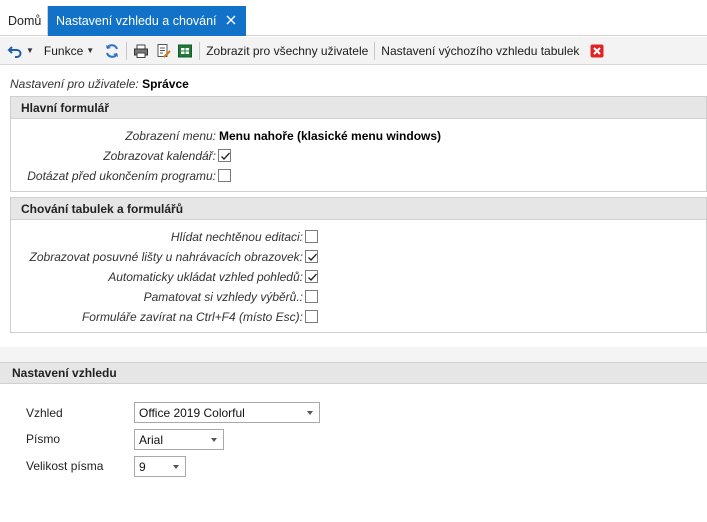 The height and width of the screenshot is (522, 707). Describe the element at coordinates (159, 156) in the screenshot. I see `calendar-label: Zobrazovat kalendář:` at that location.